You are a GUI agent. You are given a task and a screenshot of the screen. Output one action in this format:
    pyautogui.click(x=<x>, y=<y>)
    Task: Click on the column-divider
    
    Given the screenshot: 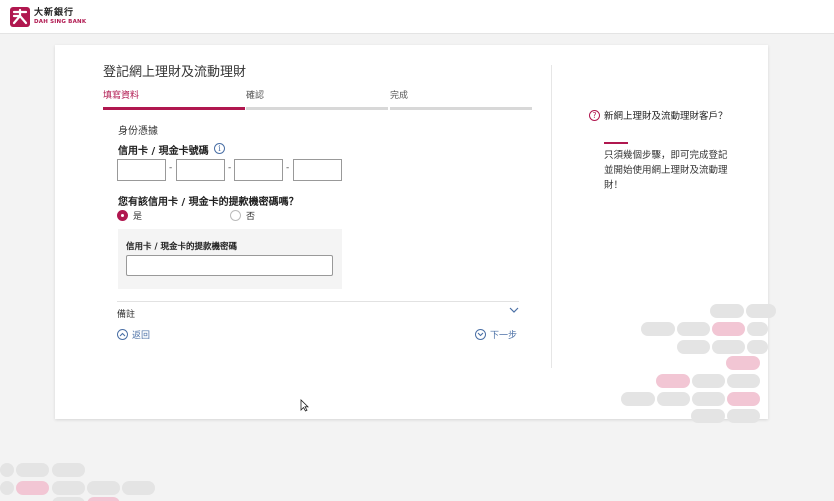 What is the action you would take?
    pyautogui.click(x=551, y=216)
    